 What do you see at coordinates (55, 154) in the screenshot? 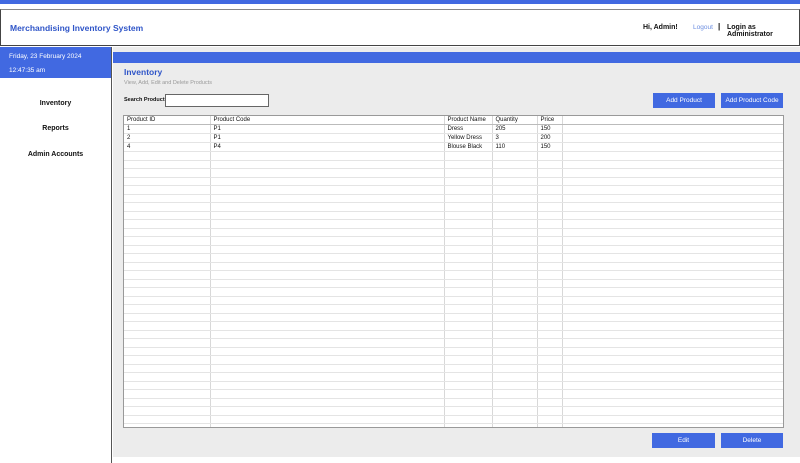
I see `sidebar-item-admin-accounts: Admin Accounts` at bounding box center [55, 154].